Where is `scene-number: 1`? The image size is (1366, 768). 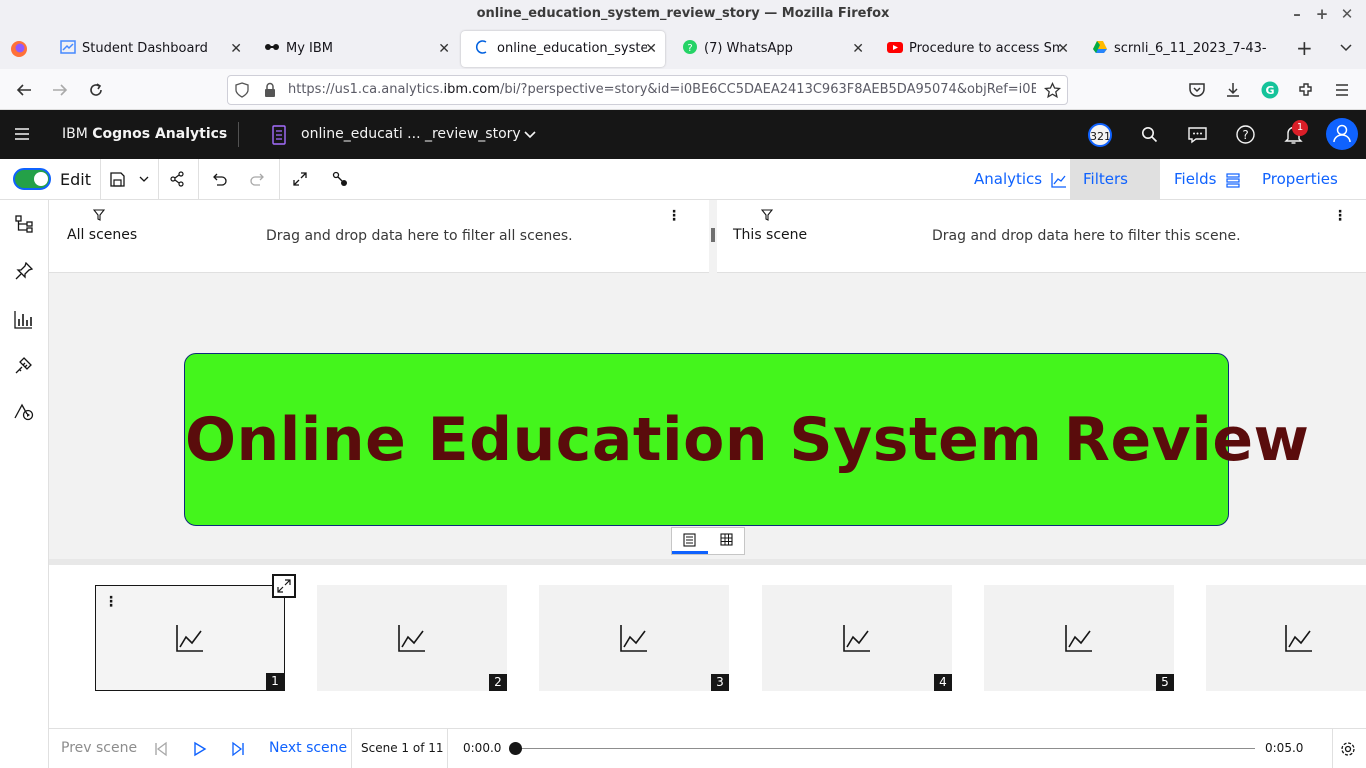
scene-number: 1 is located at coordinates (275, 681).